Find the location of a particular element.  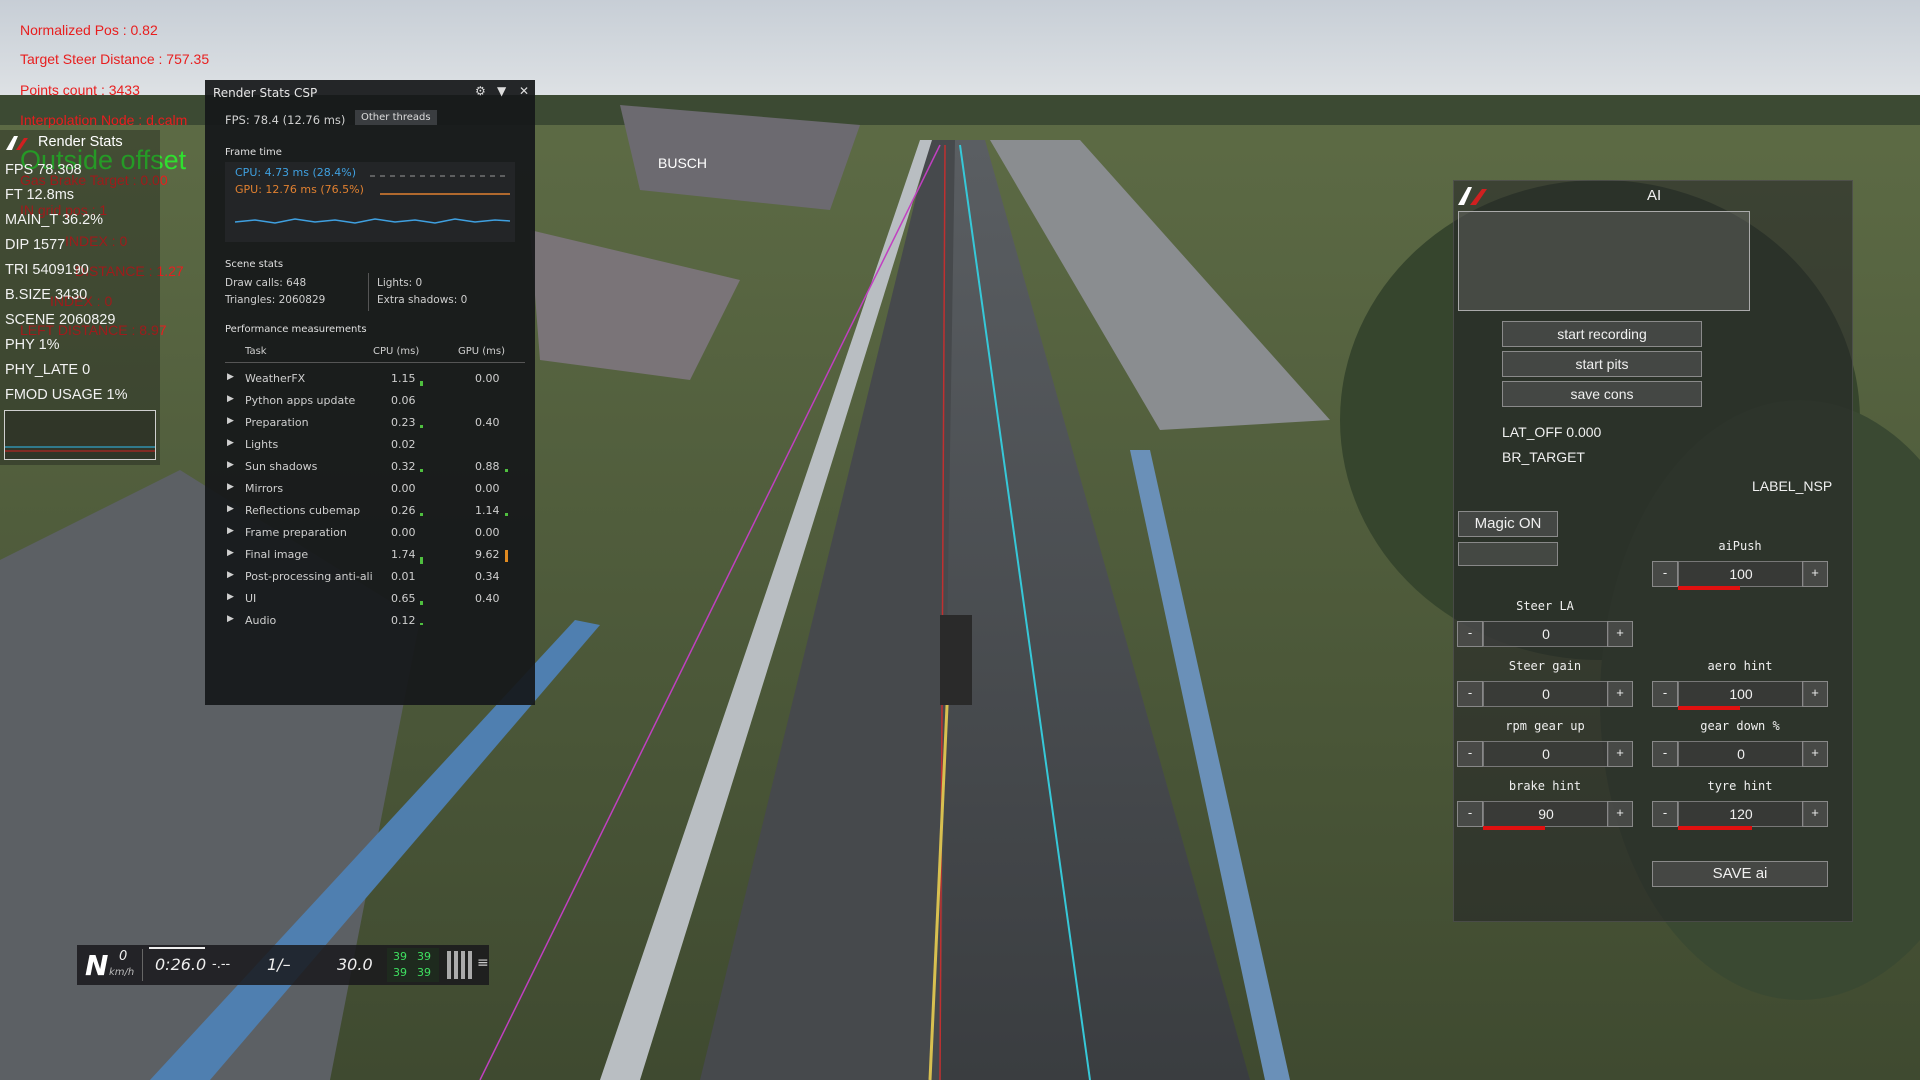

perf-row: ▶ Mirrors 0.00 0.00 is located at coordinates (375, 492).